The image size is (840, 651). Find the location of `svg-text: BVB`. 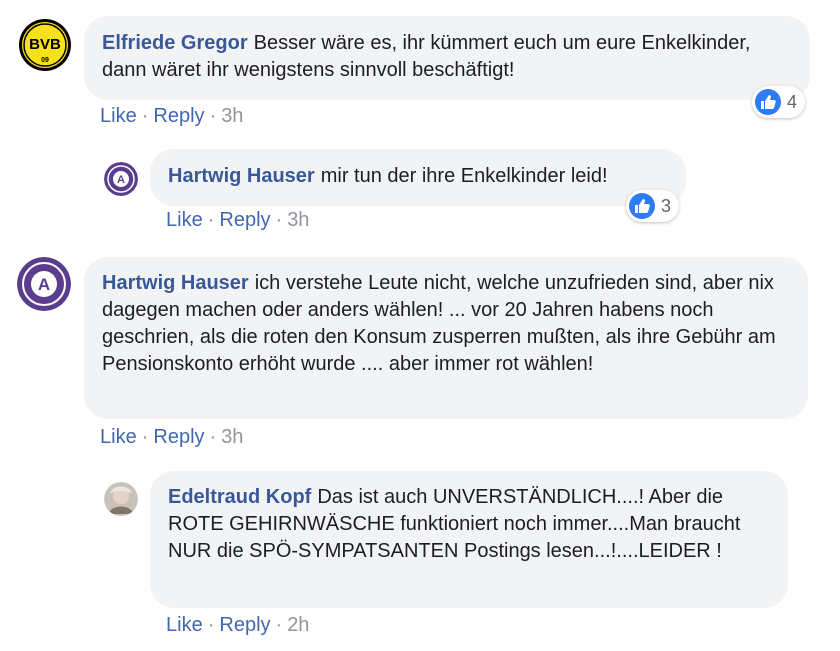

svg-text: BVB is located at coordinates (45, 44).